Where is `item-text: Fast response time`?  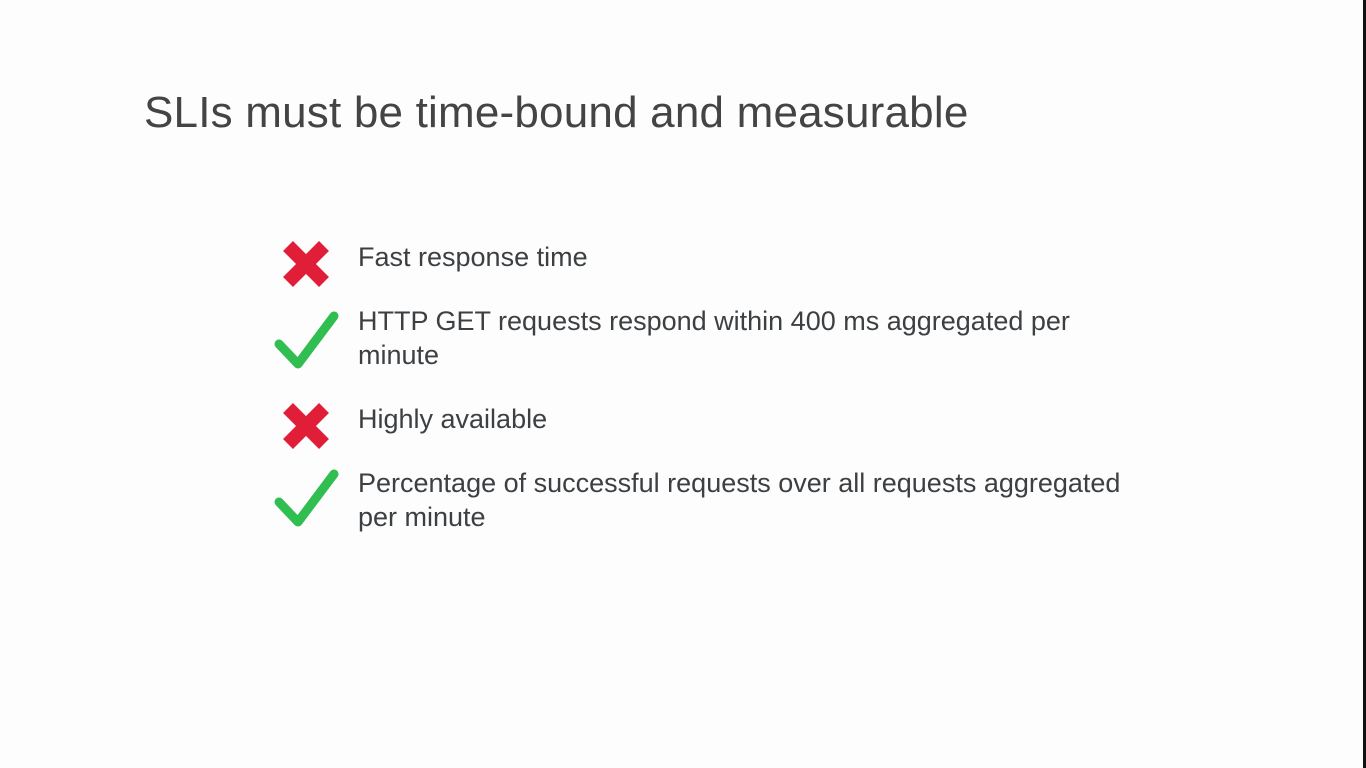
item-text: Fast response time is located at coordinates (473, 257).